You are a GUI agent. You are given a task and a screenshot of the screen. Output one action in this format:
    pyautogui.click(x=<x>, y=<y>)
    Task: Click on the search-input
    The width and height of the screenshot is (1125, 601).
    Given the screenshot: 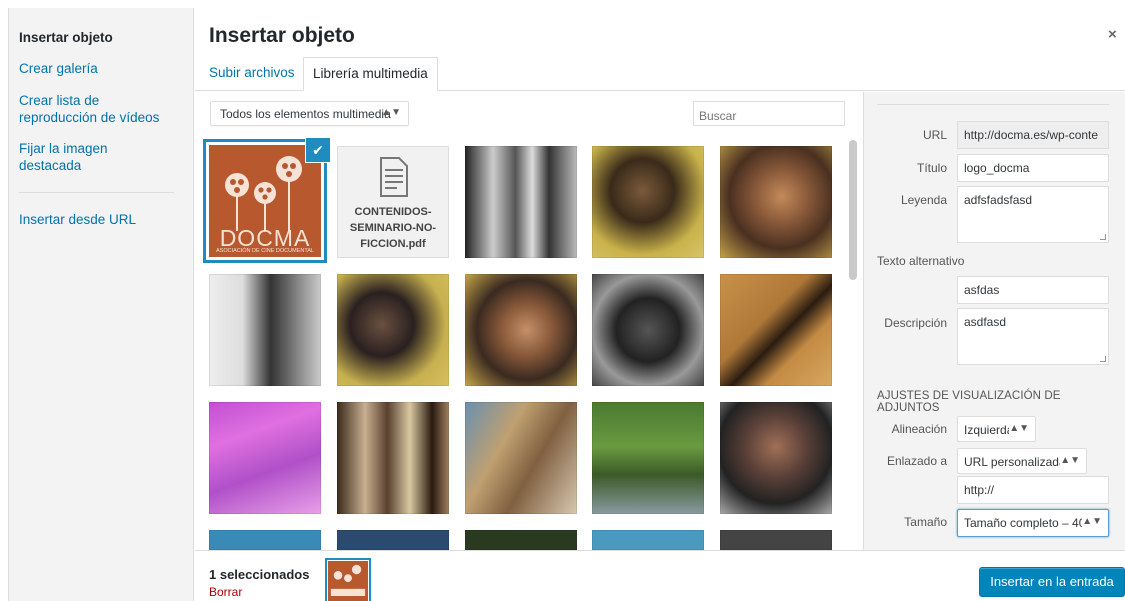 What is the action you would take?
    pyautogui.click(x=769, y=113)
    